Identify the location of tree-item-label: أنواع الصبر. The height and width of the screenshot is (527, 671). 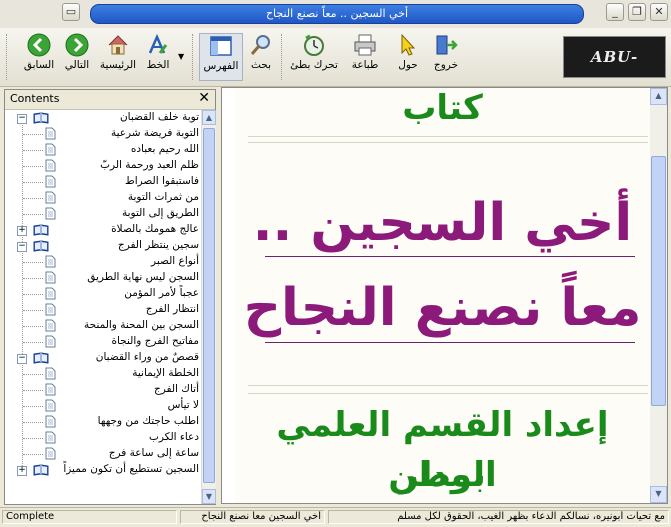
(175, 261).